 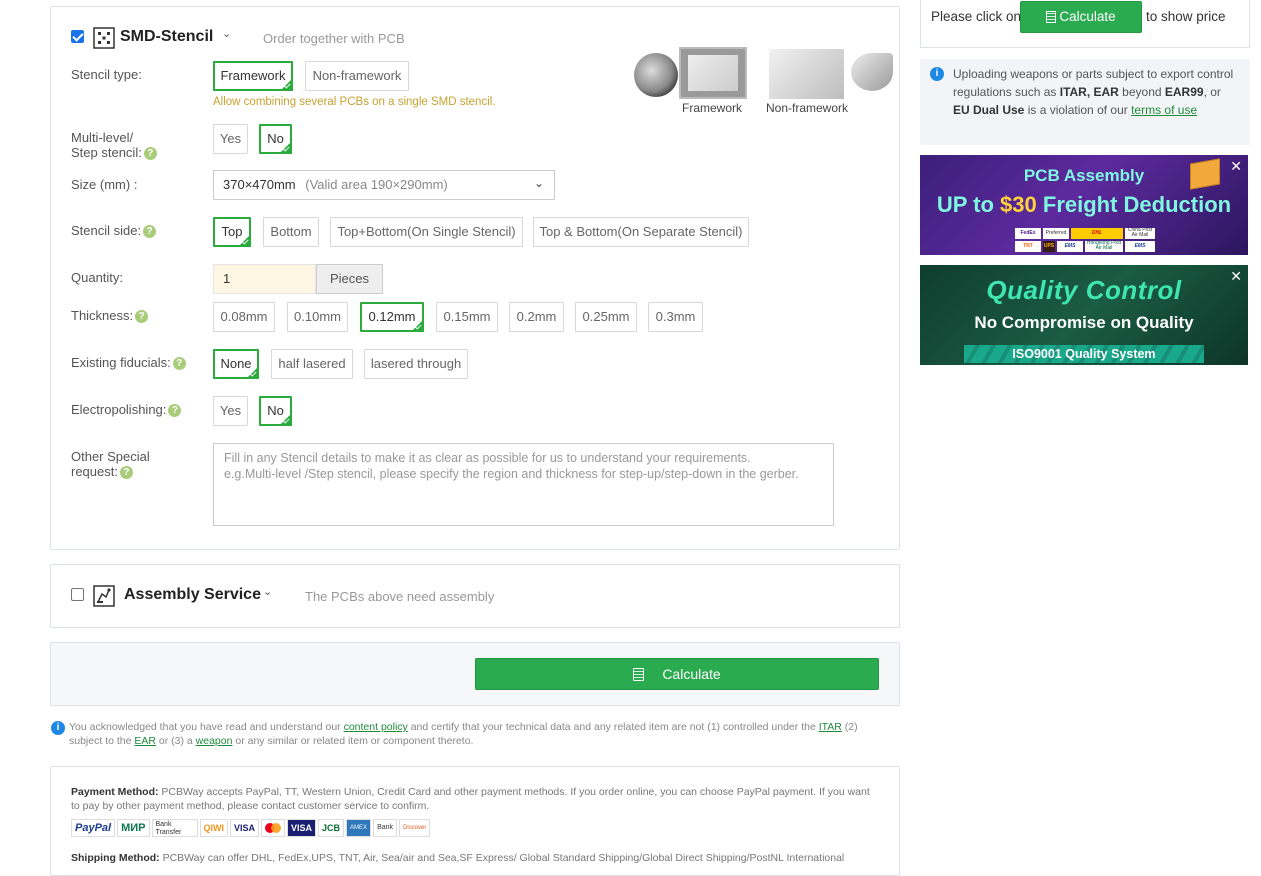 I want to click on smd-stencil-subtitle: Order together with PCB, so click(x=334, y=38).